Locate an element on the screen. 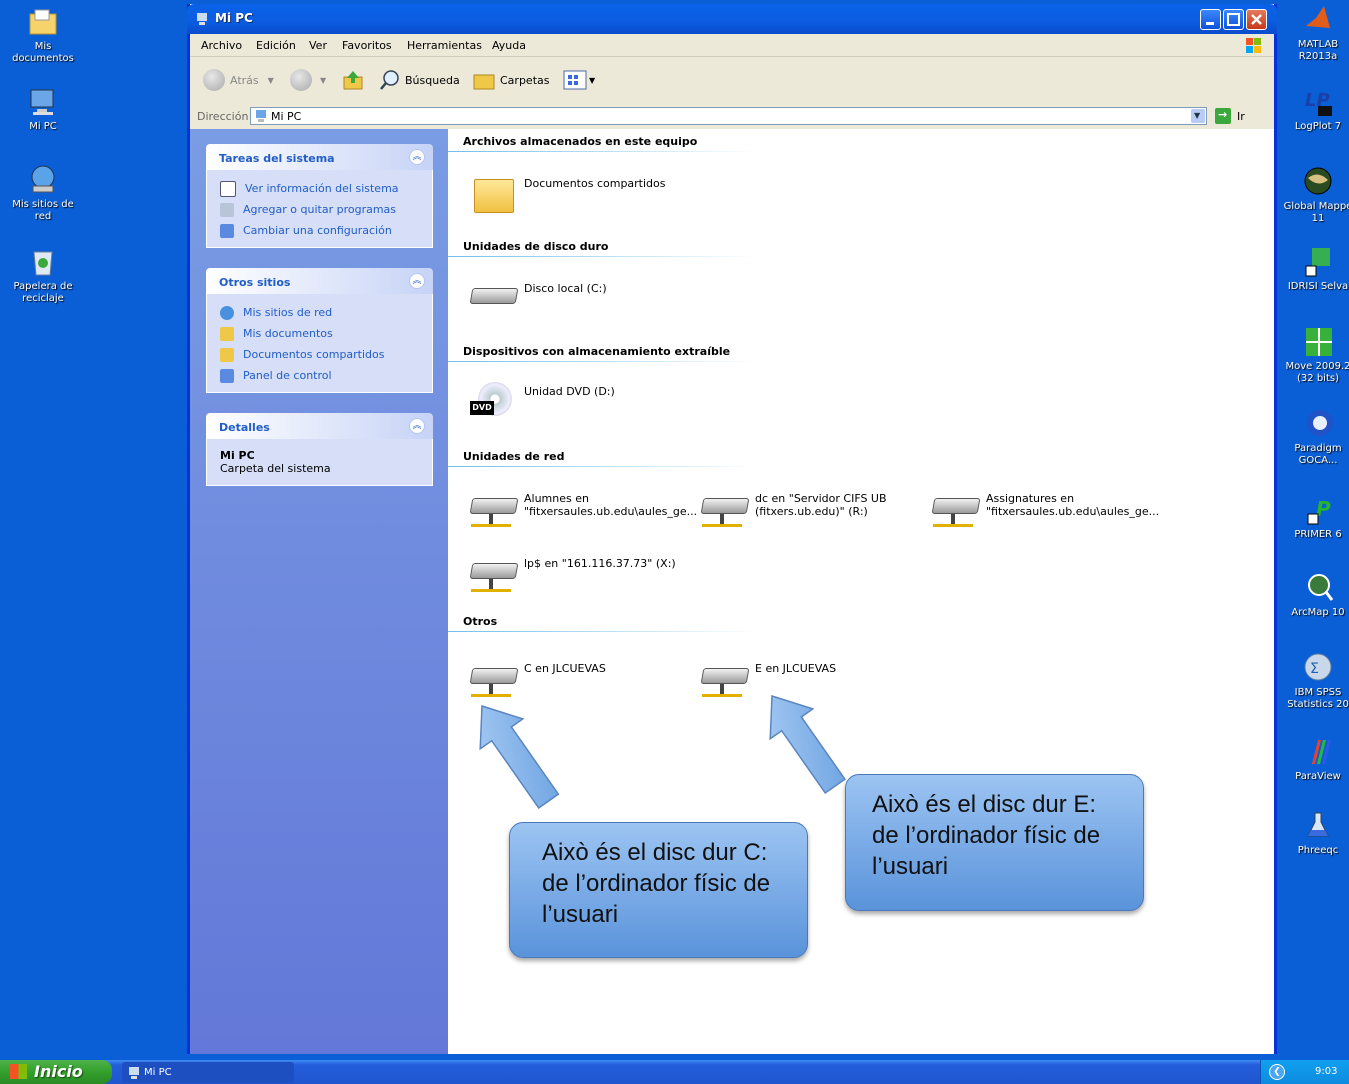  place-label: Mis sitios de red is located at coordinates (288, 312).